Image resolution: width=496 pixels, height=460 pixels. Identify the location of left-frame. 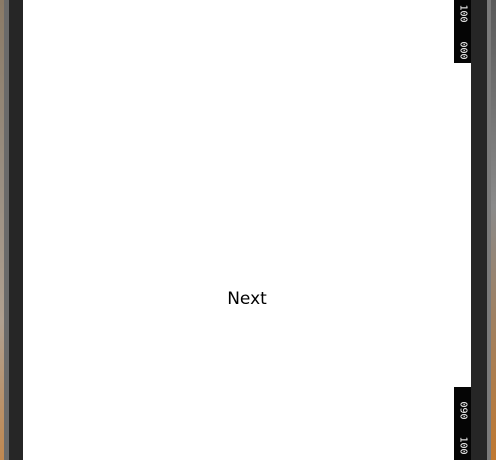
(16, 230).